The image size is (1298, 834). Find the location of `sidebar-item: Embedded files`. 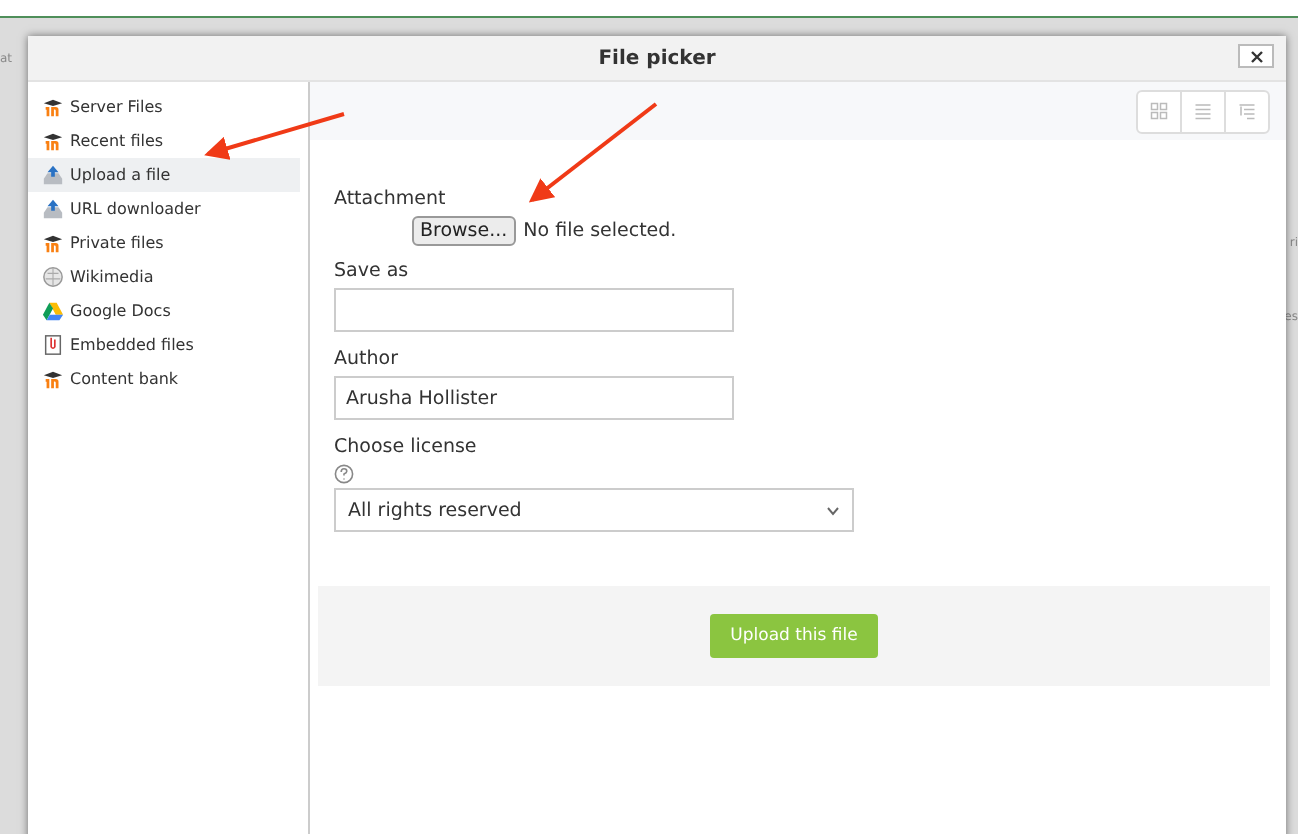

sidebar-item: Embedded files is located at coordinates (164, 345).